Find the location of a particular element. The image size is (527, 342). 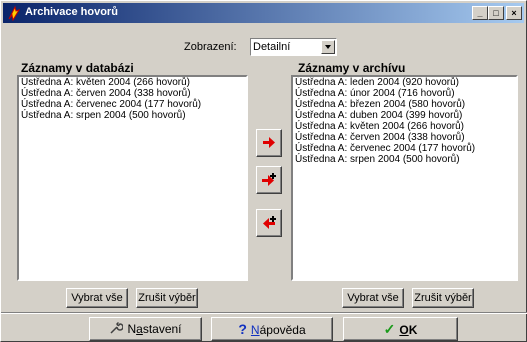

settings-label-c: stavení is located at coordinates (162, 329).